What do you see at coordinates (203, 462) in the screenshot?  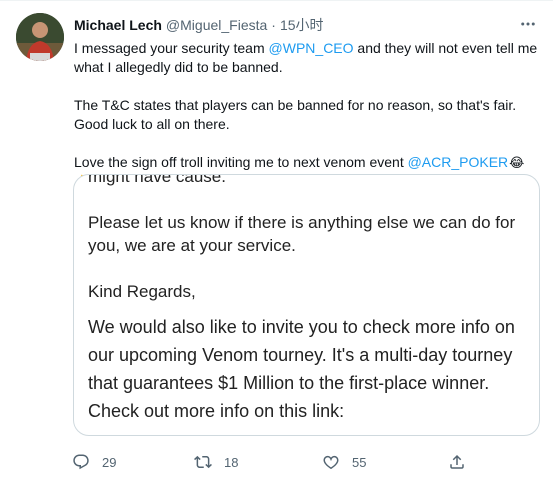 I see `retweet-icon` at bounding box center [203, 462].